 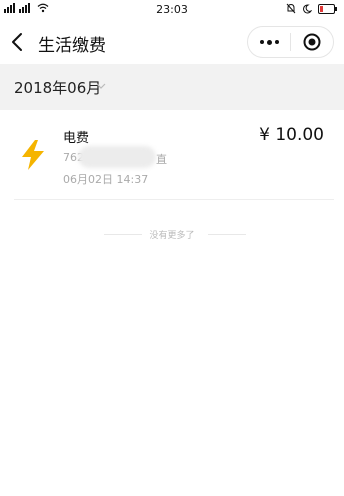 What do you see at coordinates (227, 234) in the screenshot?
I see `no-more-line-right` at bounding box center [227, 234].